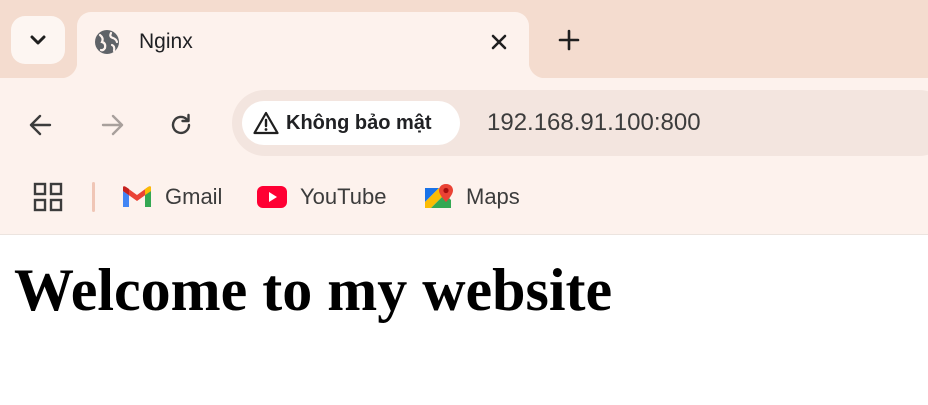 Image resolution: width=928 pixels, height=405 pixels. Describe the element at coordinates (266, 123) in the screenshot. I see `warning-icon` at that location.